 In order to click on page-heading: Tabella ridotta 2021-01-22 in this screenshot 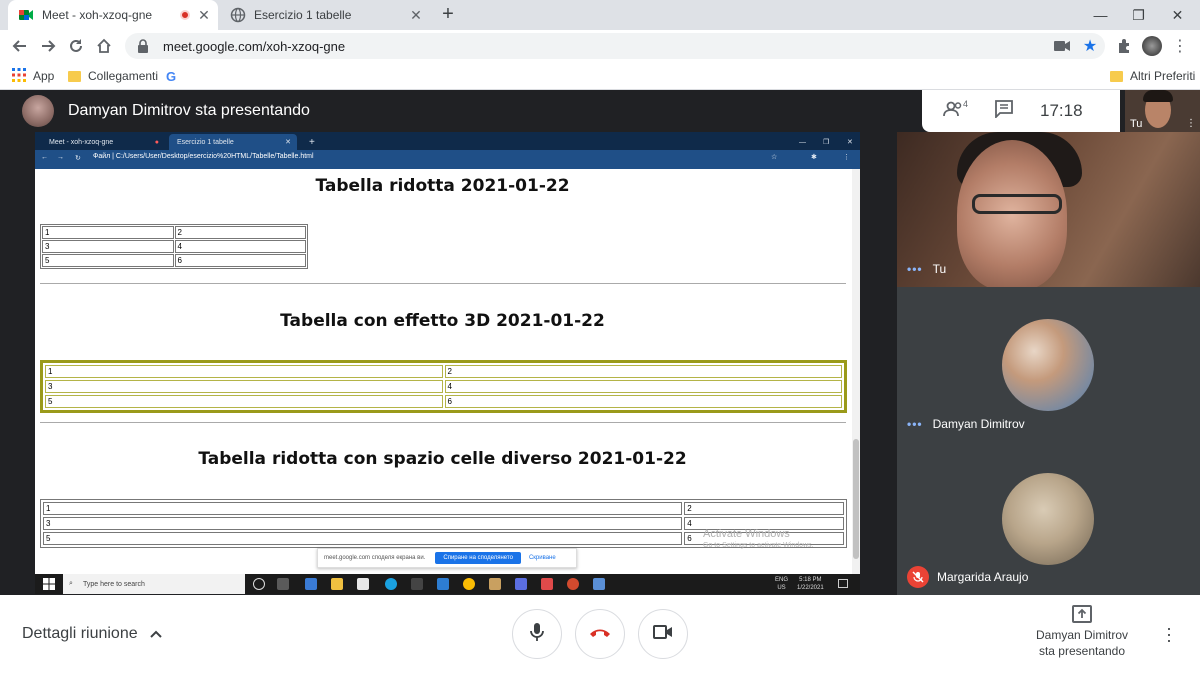, I will do `click(442, 186)`.